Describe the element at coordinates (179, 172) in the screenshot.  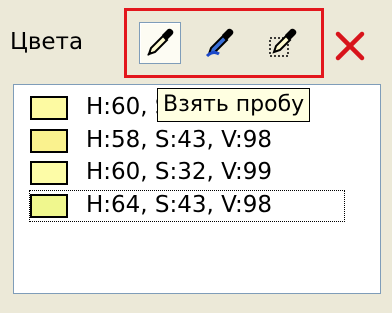
I see `color-label: H:60, S:32, V:99` at that location.